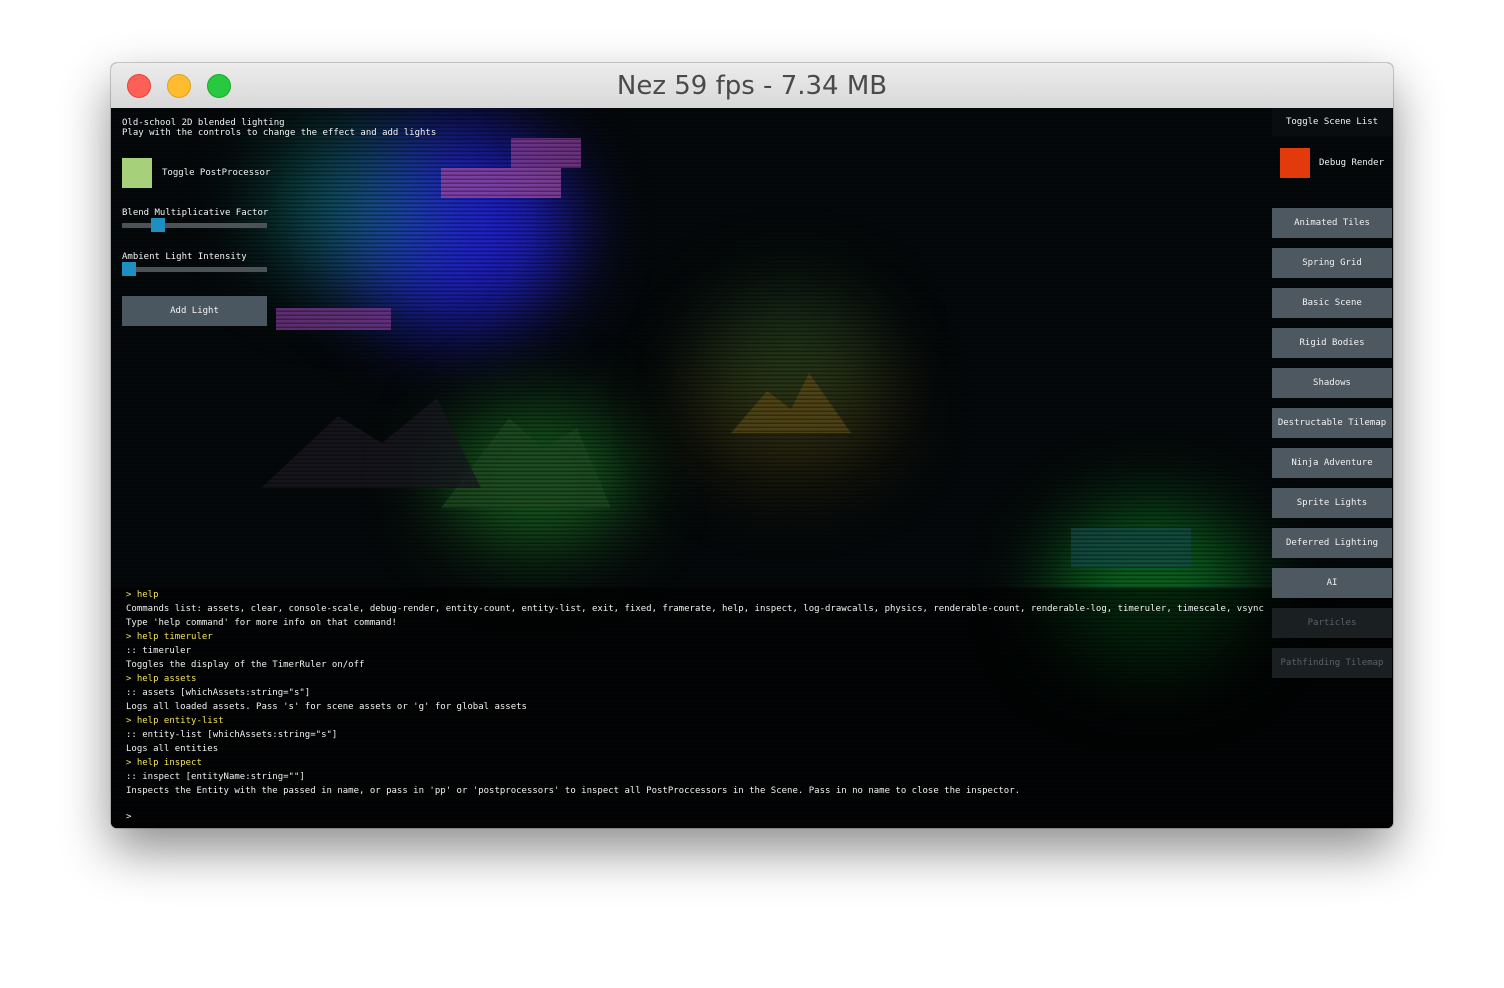  Describe the element at coordinates (1332, 383) in the screenshot. I see `scene-button-shadows: Shadows` at that location.